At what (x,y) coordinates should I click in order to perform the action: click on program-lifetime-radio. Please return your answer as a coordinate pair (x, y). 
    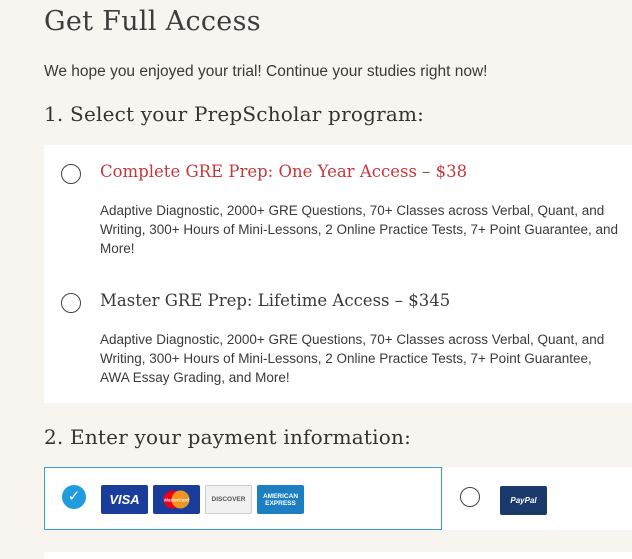
    Looking at the image, I should click on (71, 303).